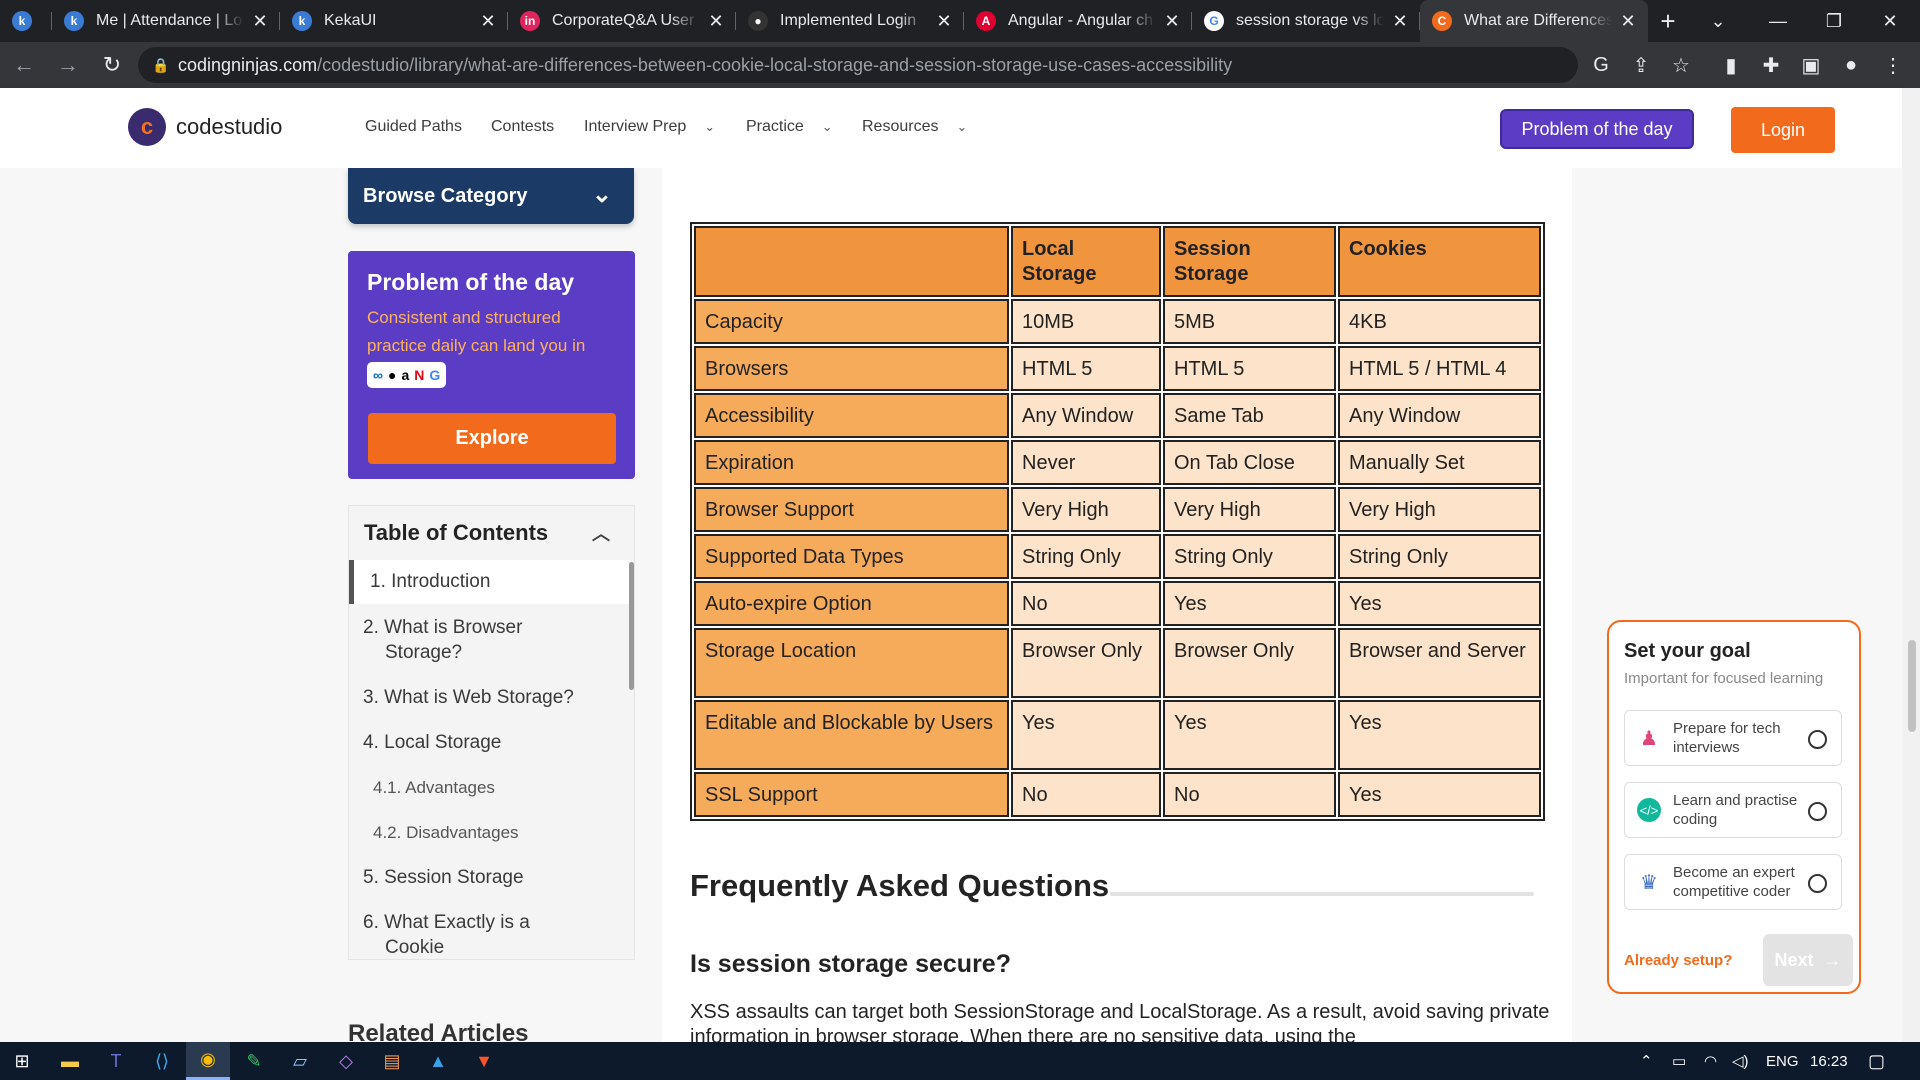 This screenshot has height=1080, width=1920. I want to click on sticky-notes-icon: ✎, so click(254, 1061).